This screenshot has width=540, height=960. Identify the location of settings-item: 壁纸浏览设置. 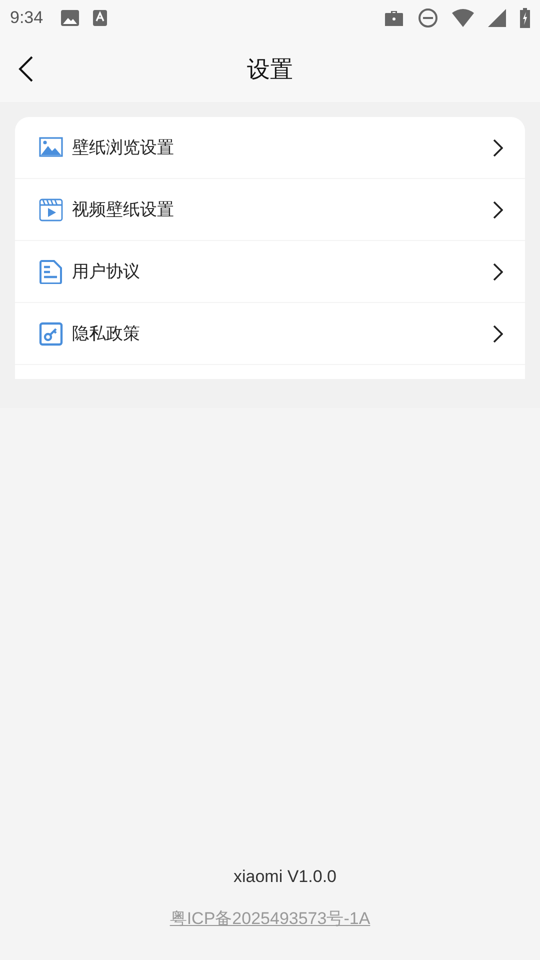
(270, 148).